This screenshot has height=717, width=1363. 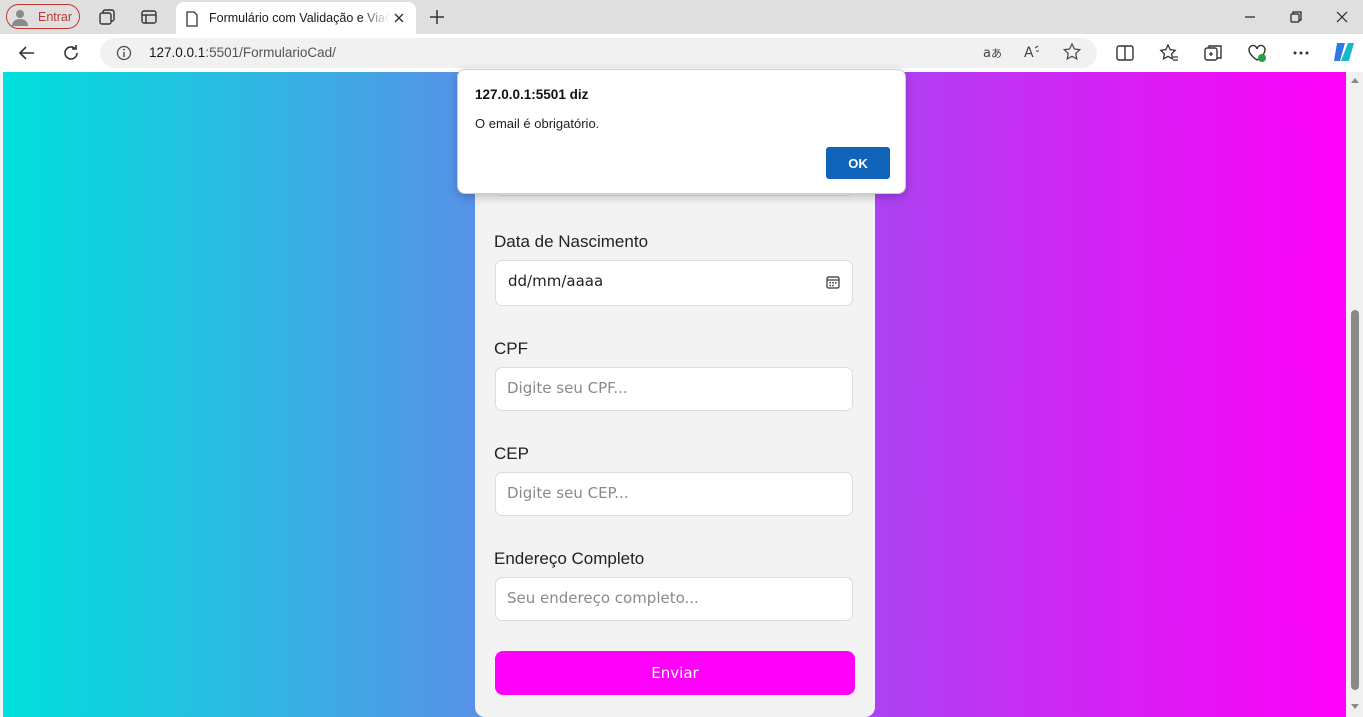 I want to click on favorites-icon, so click(x=1169, y=53).